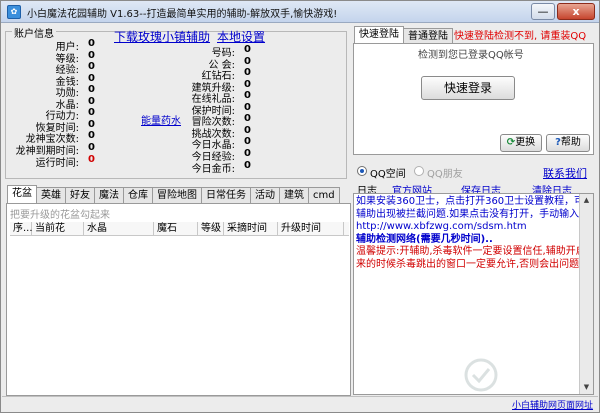  I want to click on quick-login-warning: 快速登陆检测不到, 请重装QQ, so click(520, 36).